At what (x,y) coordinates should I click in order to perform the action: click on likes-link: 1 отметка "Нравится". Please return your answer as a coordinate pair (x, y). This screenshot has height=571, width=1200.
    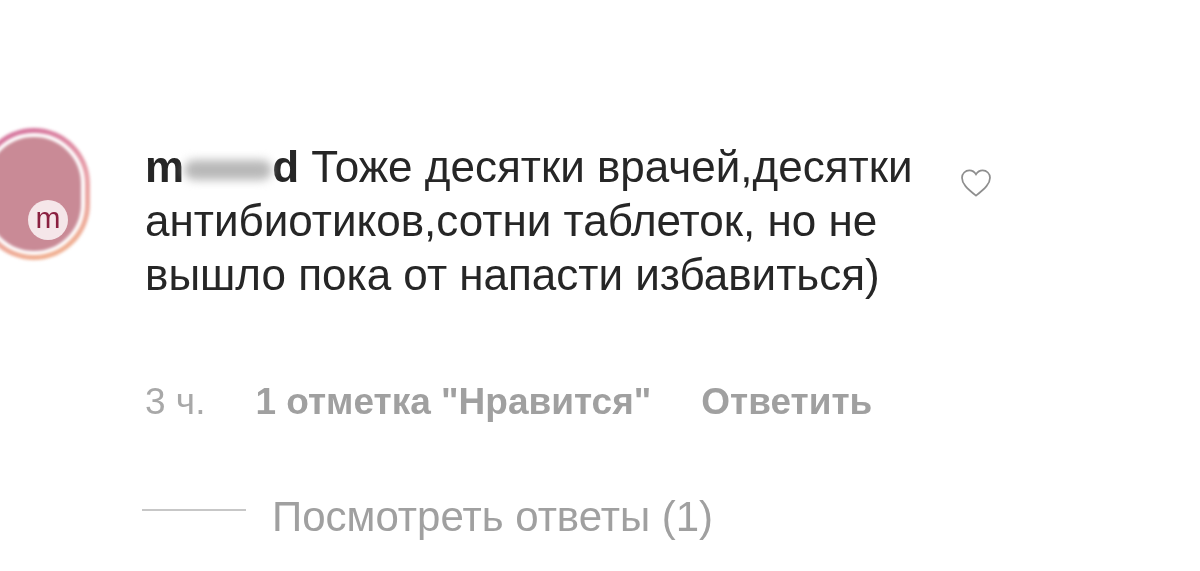
    Looking at the image, I should click on (453, 402).